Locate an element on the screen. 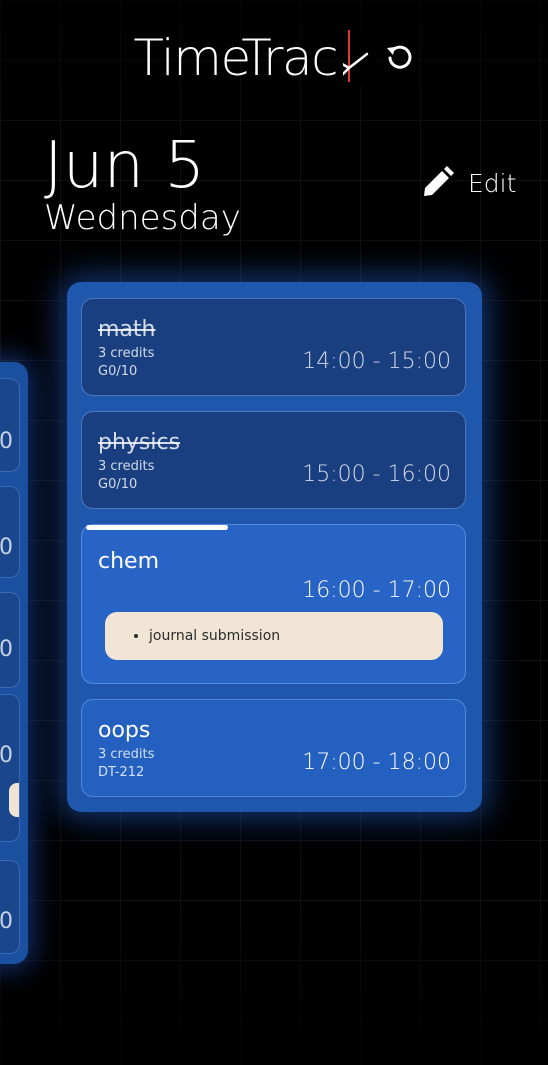 The height and width of the screenshot is (1065, 548). class-item-oops: oops 3 credits DT-212 17:00 - 18:00 is located at coordinates (273, 748).